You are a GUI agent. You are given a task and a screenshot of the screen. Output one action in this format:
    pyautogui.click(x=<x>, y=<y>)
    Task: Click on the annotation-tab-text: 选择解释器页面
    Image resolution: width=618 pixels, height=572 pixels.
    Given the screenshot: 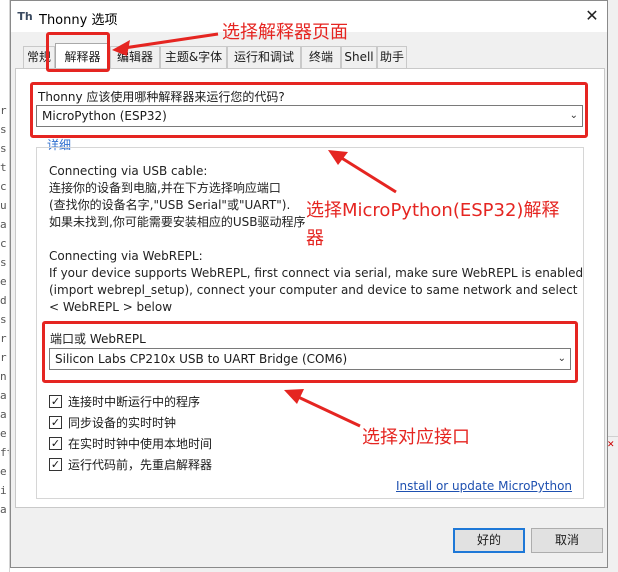 What is the action you would take?
    pyautogui.click(x=285, y=32)
    